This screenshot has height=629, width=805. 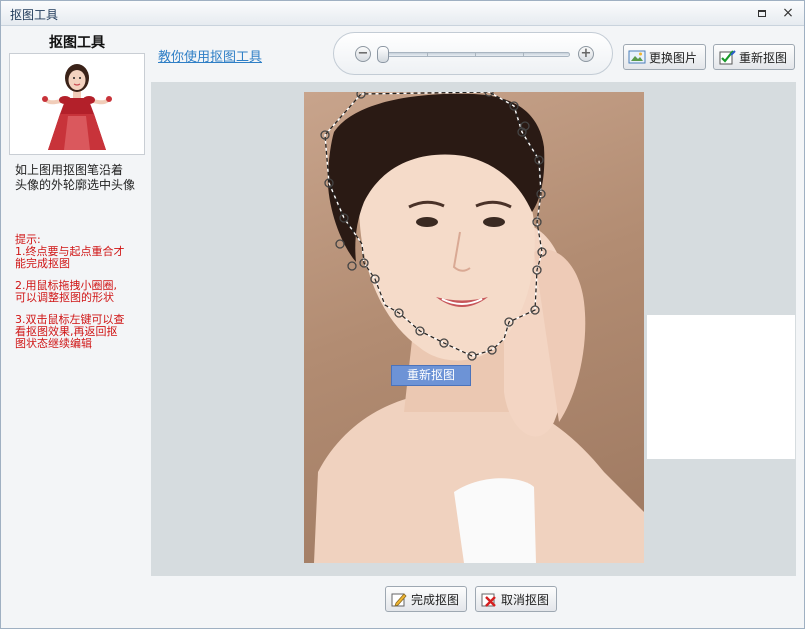 I want to click on tip-item: 2.用鼠标拖拽小圈圈, 可以调整抠图的形状, so click(x=80, y=292).